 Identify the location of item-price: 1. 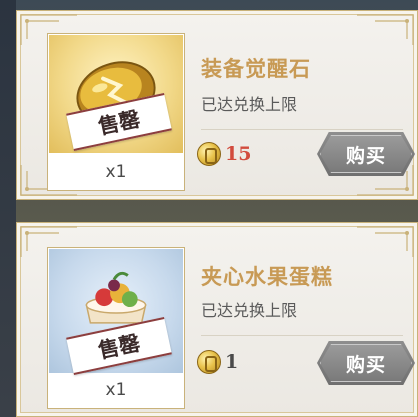
(217, 362).